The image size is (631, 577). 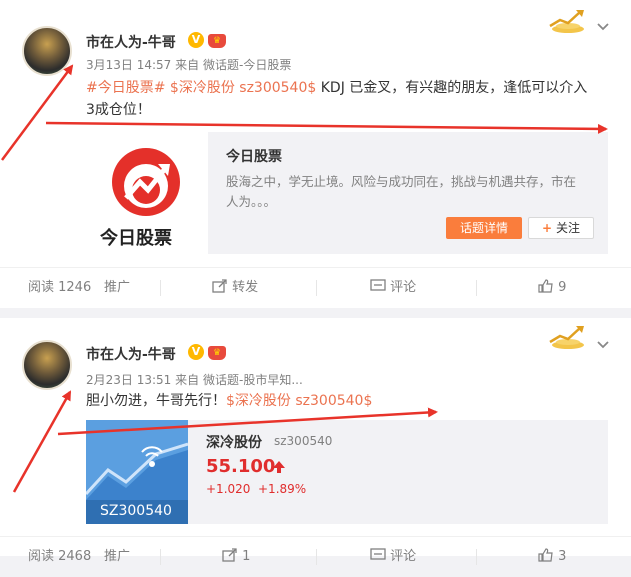 I want to click on like-button: 3, so click(x=552, y=557).